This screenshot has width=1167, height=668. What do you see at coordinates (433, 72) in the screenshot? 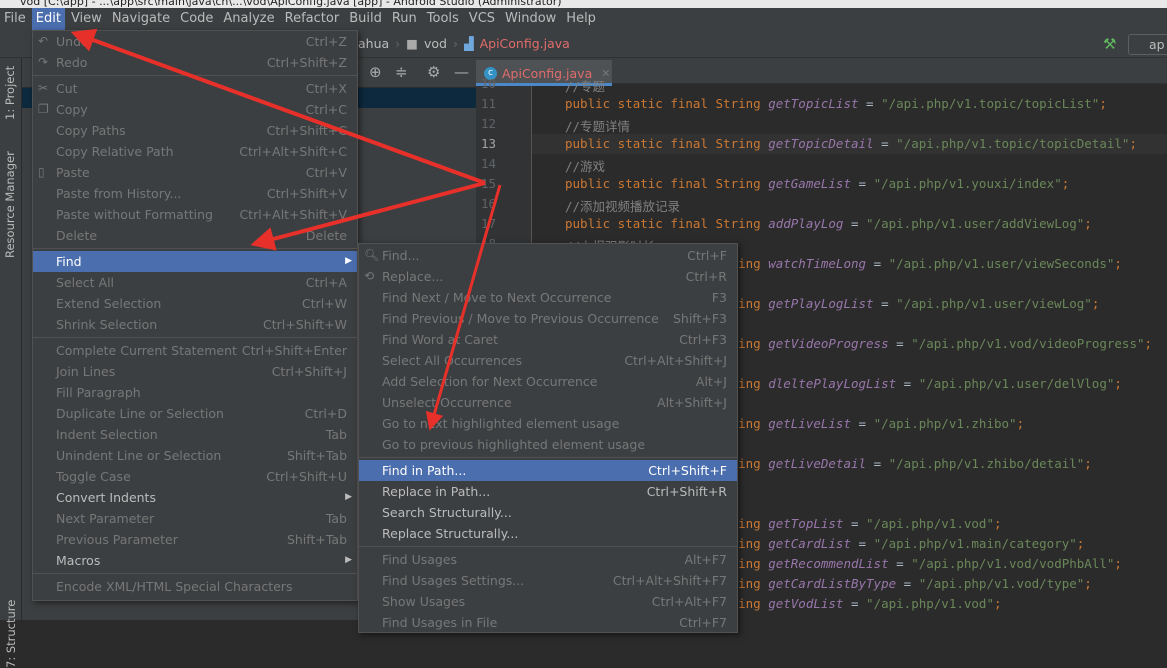
I see `gear-icon: ⚙` at bounding box center [433, 72].